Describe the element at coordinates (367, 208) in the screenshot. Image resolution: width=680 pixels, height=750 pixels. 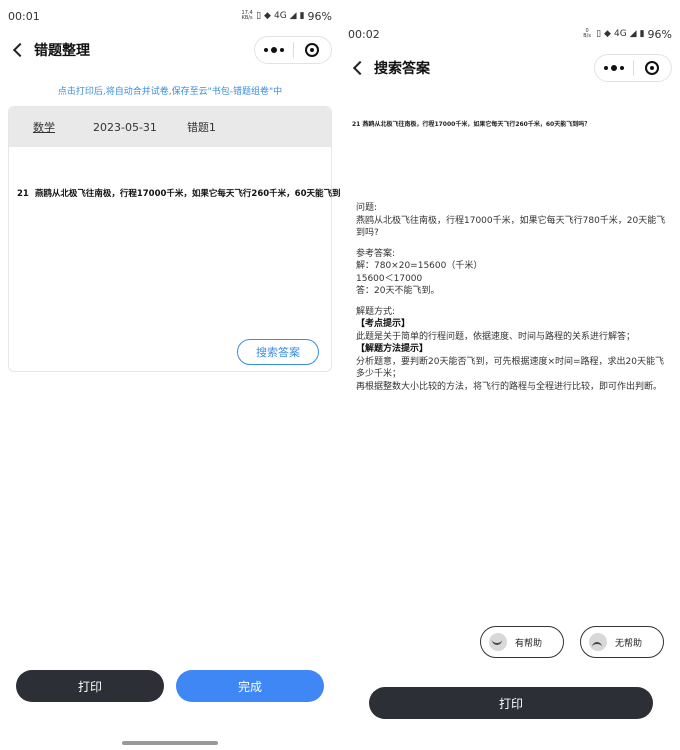
I see `question-label: 问题:` at that location.